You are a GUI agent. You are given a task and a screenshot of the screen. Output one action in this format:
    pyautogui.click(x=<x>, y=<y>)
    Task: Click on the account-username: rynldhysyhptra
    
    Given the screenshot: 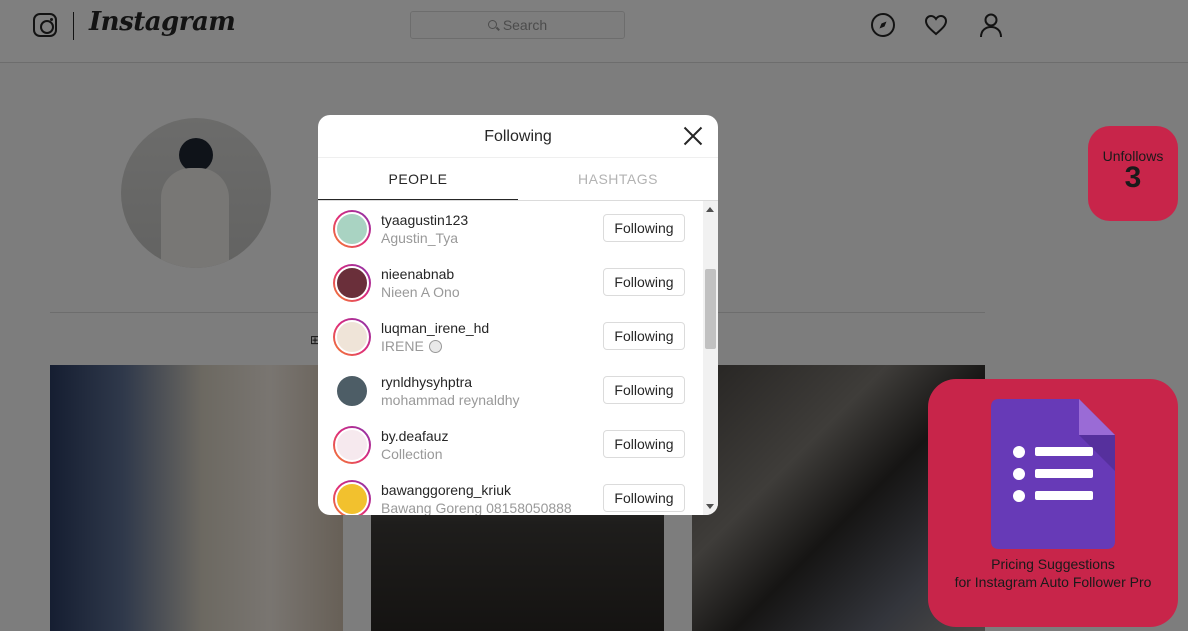 What is the action you would take?
    pyautogui.click(x=426, y=382)
    